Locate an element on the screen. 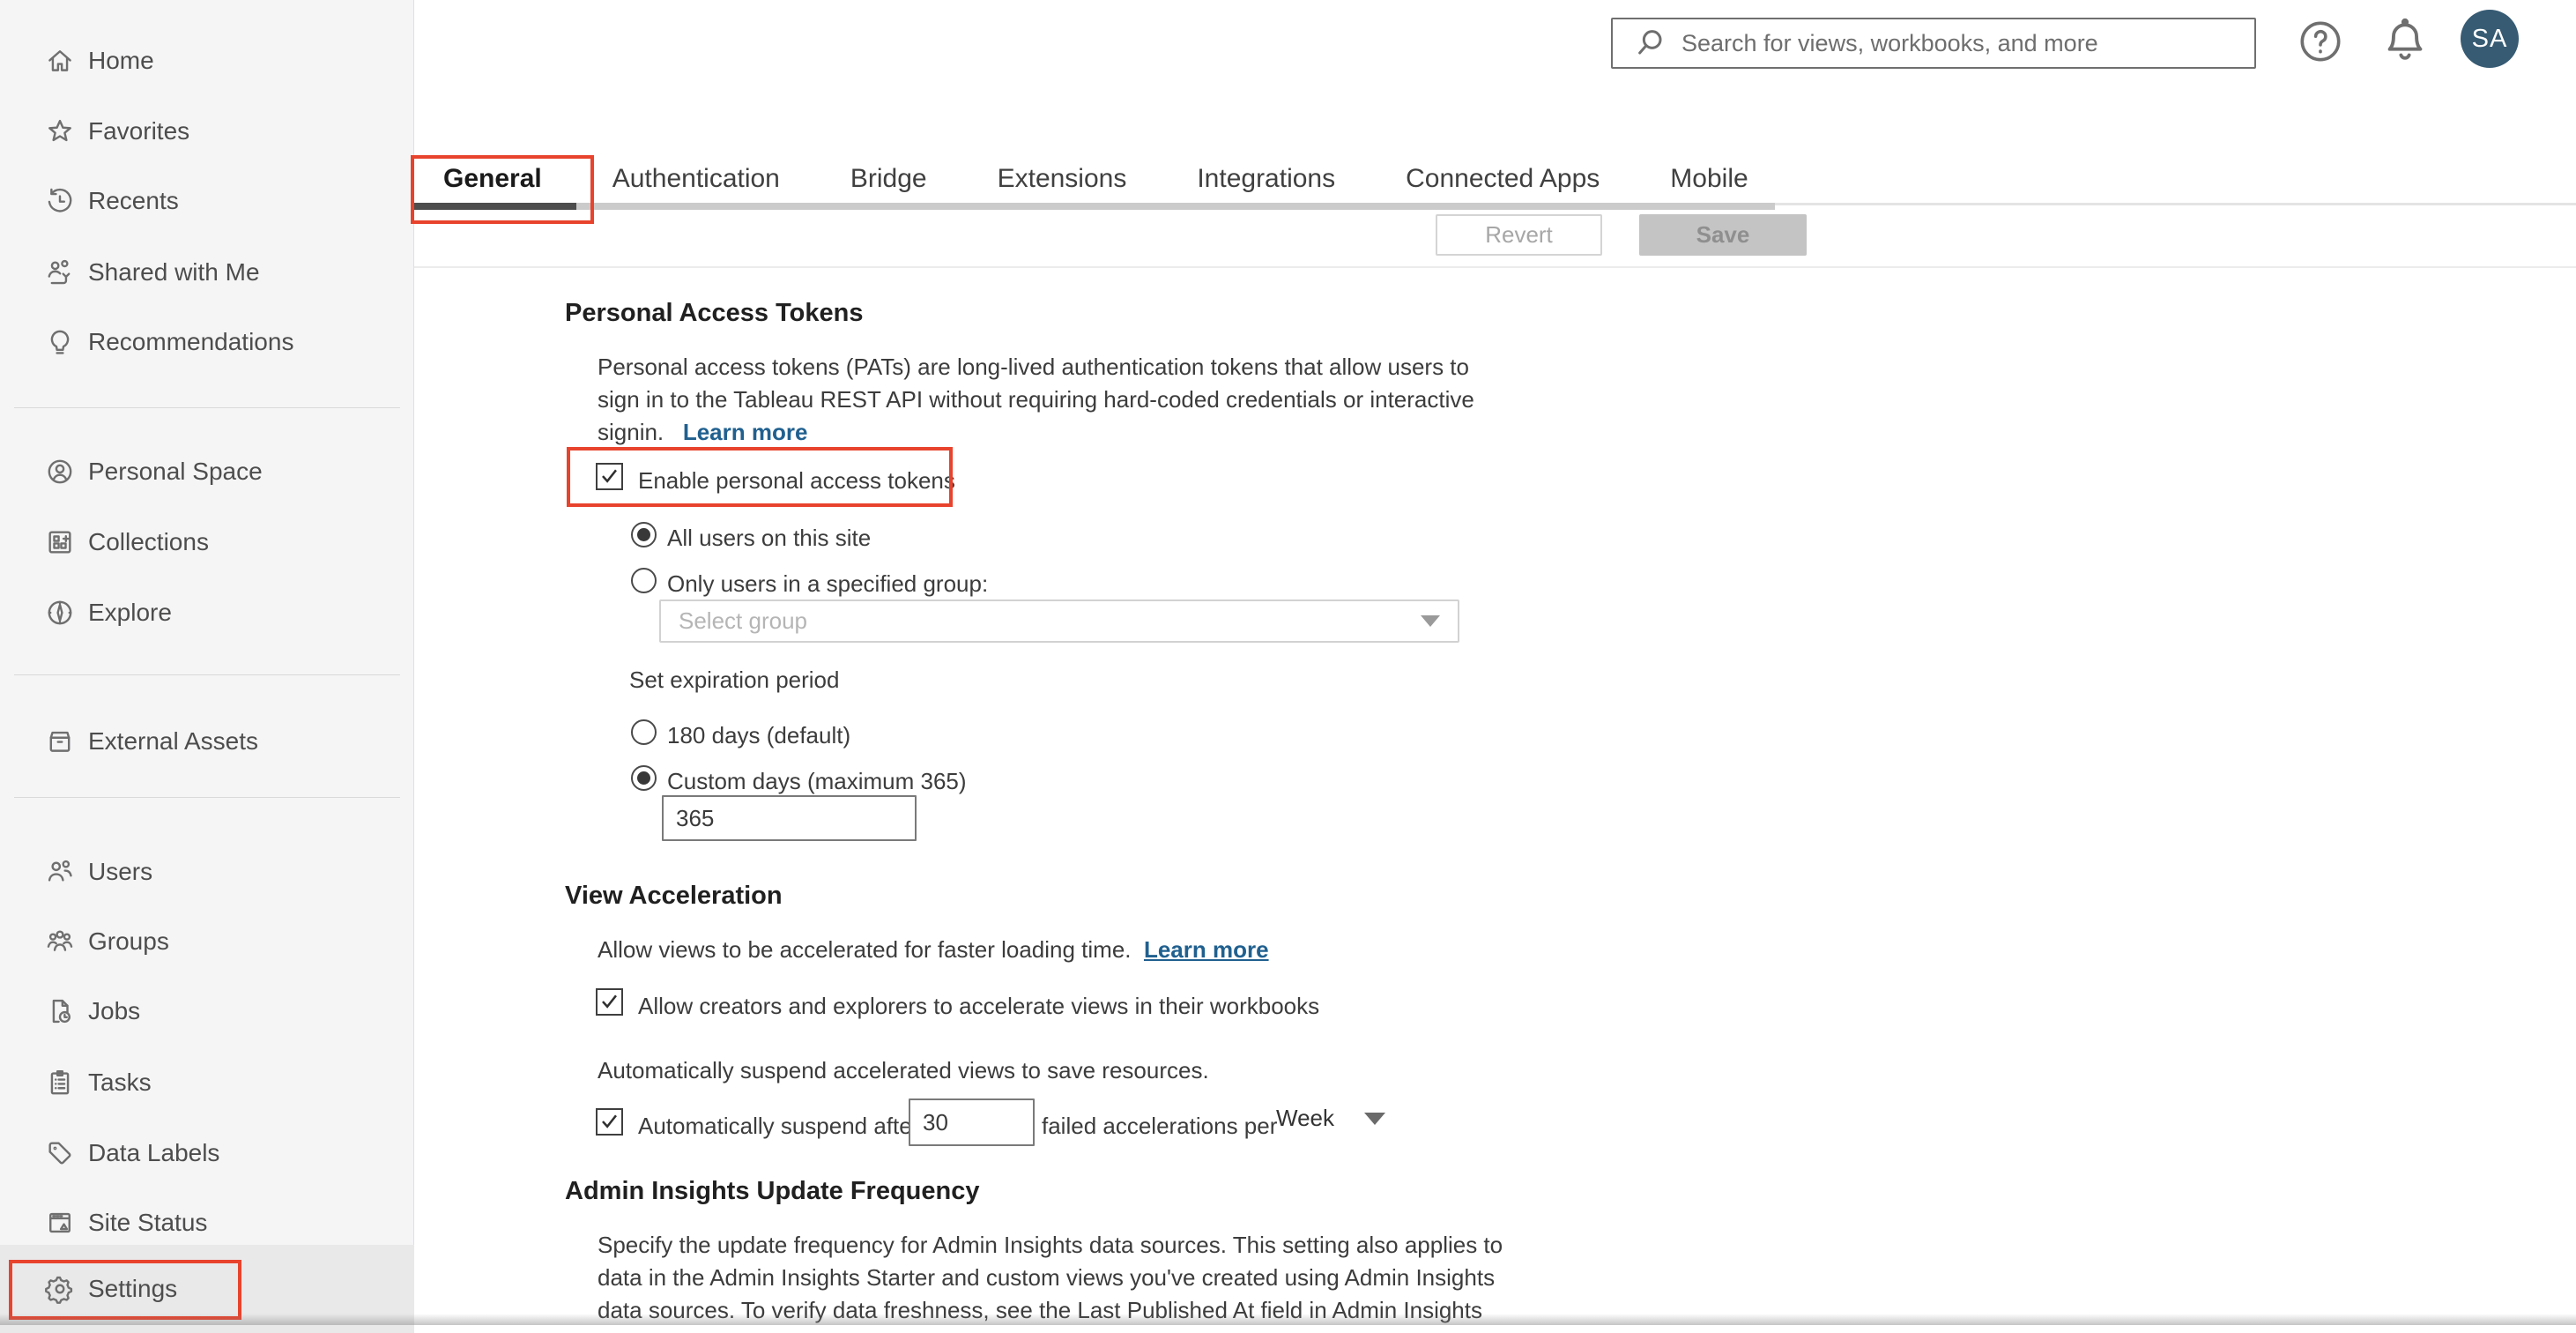 Image resolution: width=2576 pixels, height=1333 pixels. sidebar-item-label: Settings is located at coordinates (133, 1288).